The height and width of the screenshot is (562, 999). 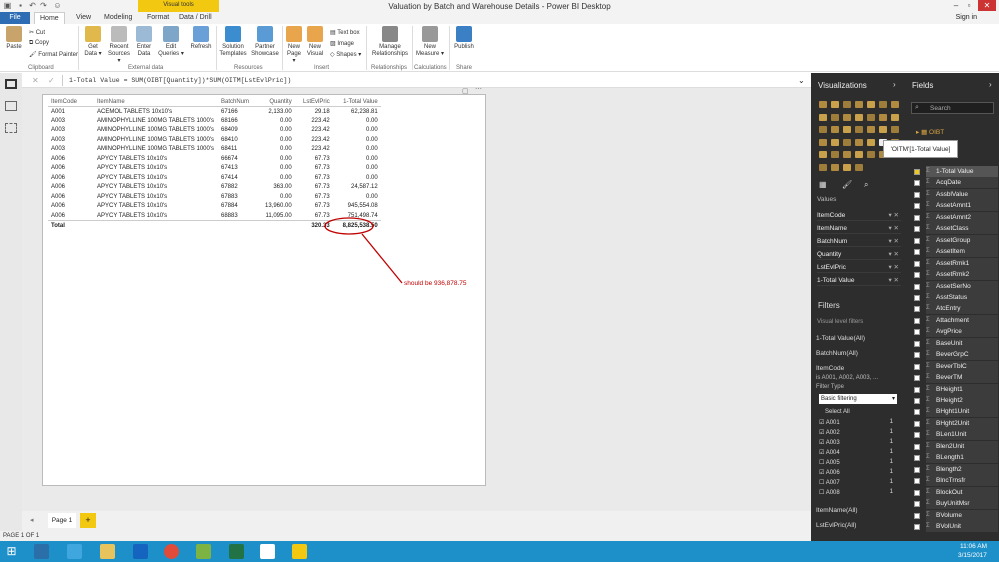 What do you see at coordinates (956, 217) in the screenshot?
I see `field-item: Σ AssetAmnt2` at bounding box center [956, 217].